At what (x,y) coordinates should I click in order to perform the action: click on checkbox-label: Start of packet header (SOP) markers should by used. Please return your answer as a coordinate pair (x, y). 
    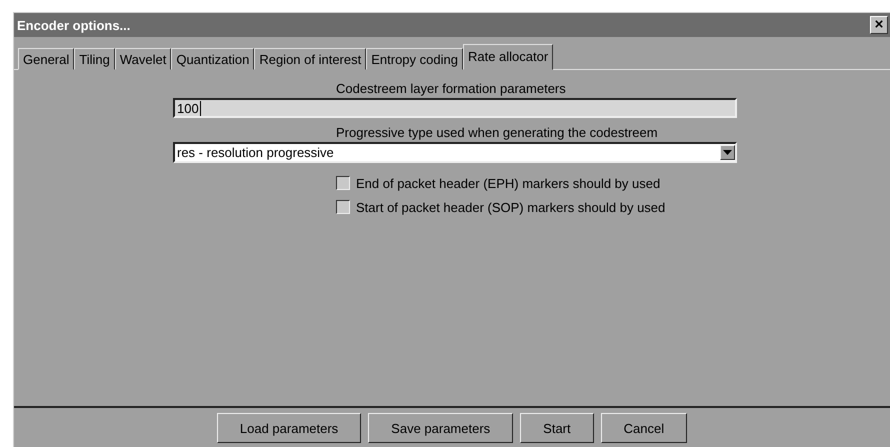
    Looking at the image, I should click on (511, 207).